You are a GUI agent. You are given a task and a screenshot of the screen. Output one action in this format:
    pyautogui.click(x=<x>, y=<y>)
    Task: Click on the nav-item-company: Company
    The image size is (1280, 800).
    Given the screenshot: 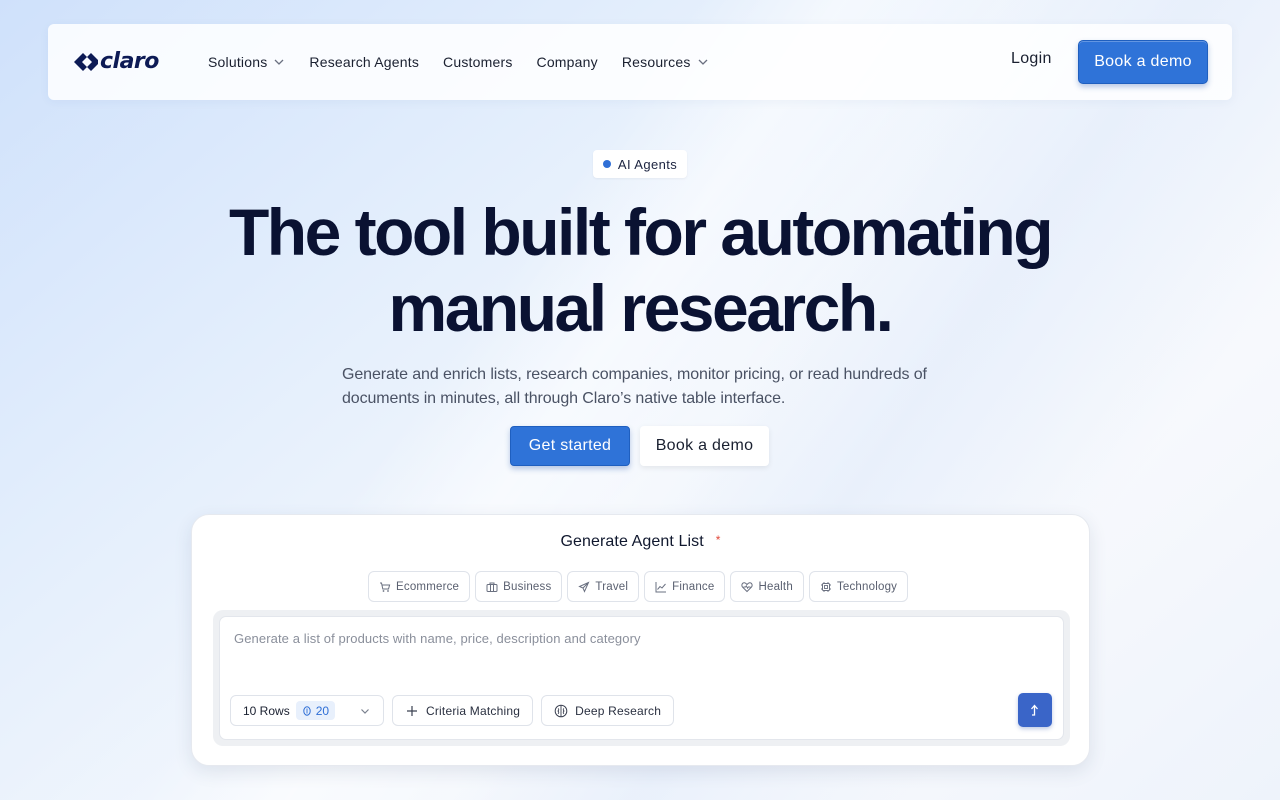 What is the action you would take?
    pyautogui.click(x=567, y=62)
    